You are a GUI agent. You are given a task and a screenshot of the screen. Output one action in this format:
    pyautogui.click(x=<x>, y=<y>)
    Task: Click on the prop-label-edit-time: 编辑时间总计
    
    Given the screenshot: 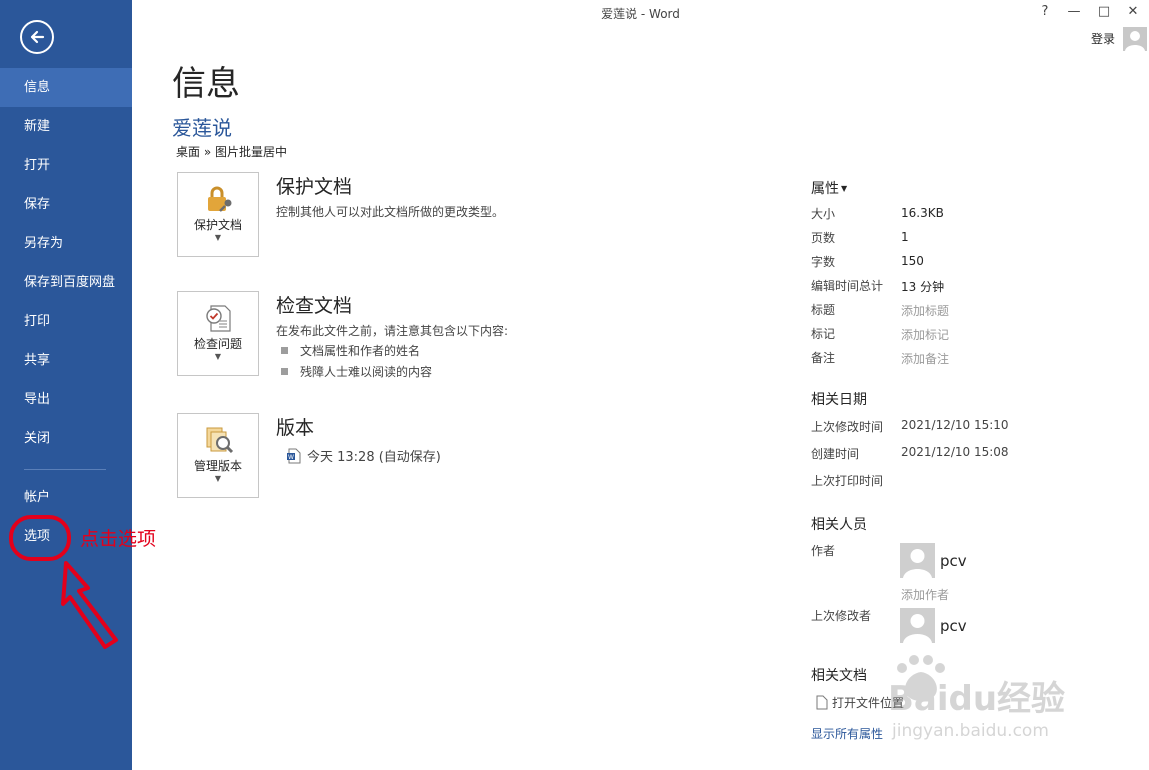 What is the action you would take?
    pyautogui.click(x=847, y=286)
    